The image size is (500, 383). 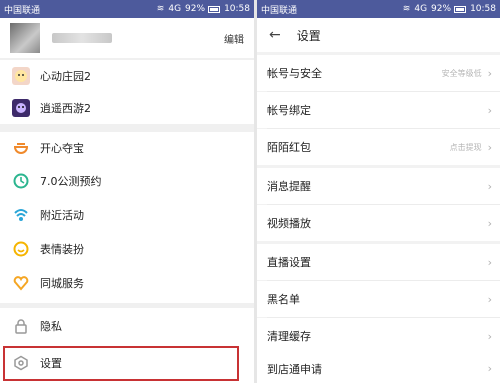 I want to click on setting-store-apply: 到店通申请 ›, so click(x=378, y=368).